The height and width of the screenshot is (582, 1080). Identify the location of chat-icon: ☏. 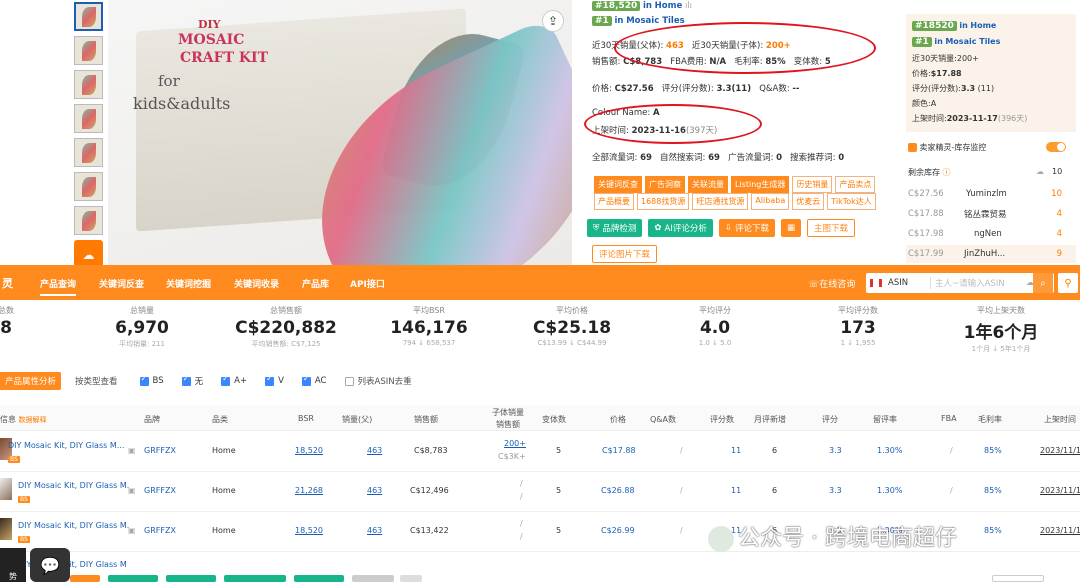
(814, 285).